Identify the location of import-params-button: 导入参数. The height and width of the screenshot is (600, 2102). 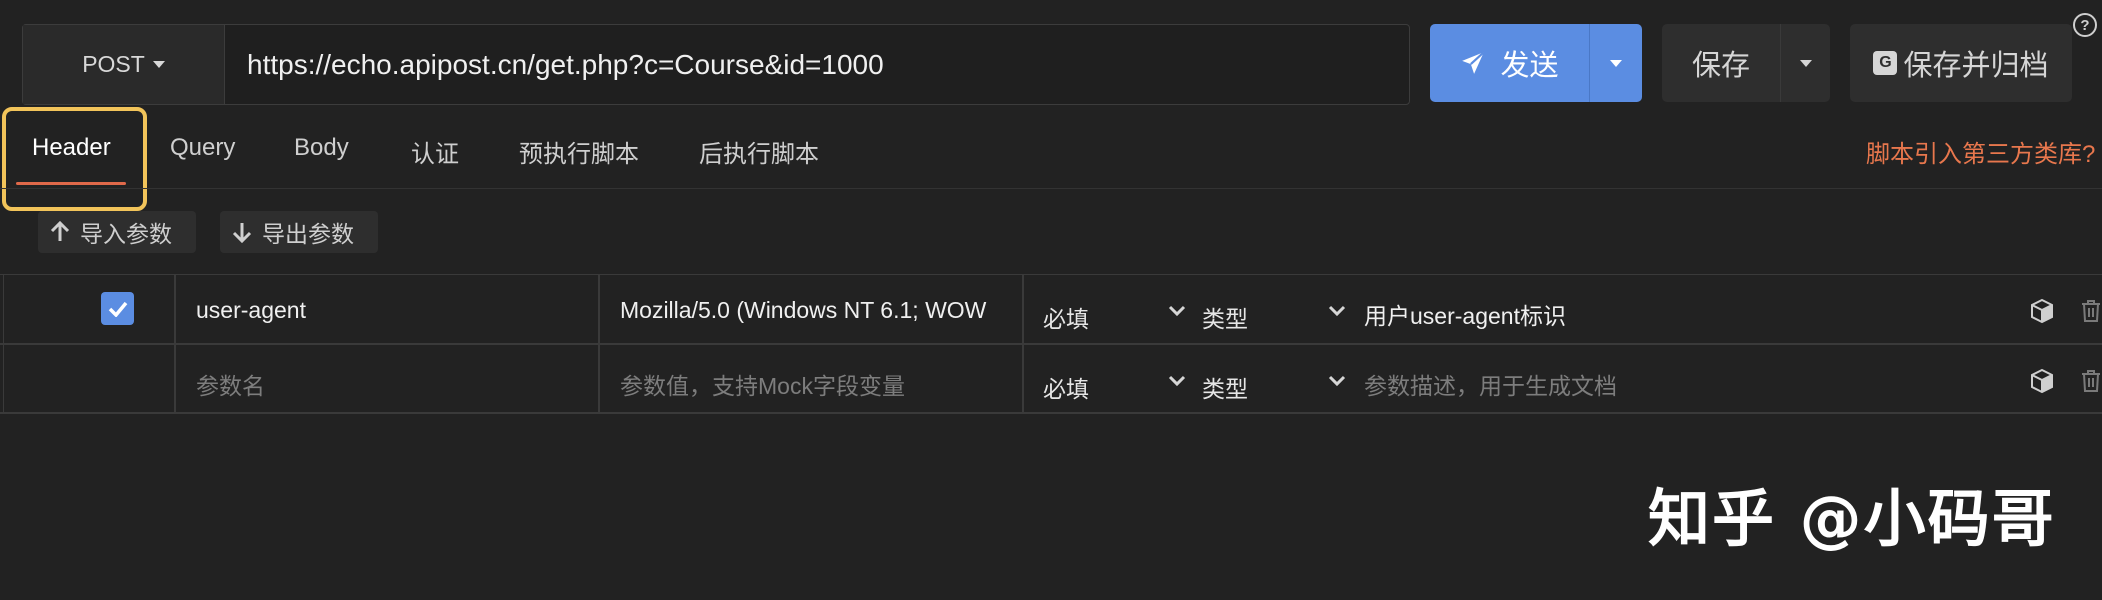
(117, 232).